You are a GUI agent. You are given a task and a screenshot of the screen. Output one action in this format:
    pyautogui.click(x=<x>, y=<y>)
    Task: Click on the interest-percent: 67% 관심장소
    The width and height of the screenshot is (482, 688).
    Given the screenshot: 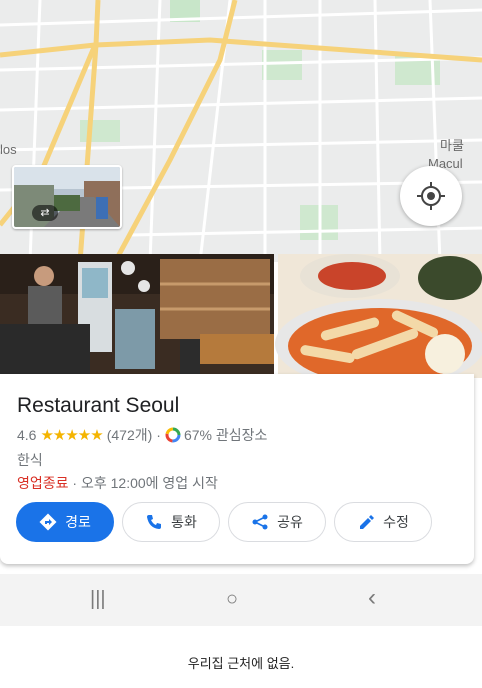 What is the action you would take?
    pyautogui.click(x=225, y=435)
    